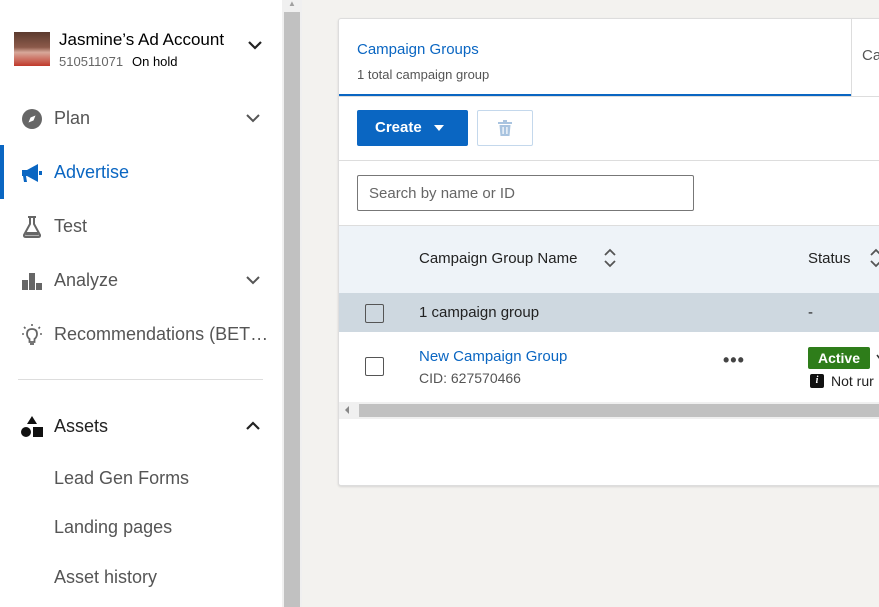  Describe the element at coordinates (81, 426) in the screenshot. I see `nav-label: Assets` at that location.